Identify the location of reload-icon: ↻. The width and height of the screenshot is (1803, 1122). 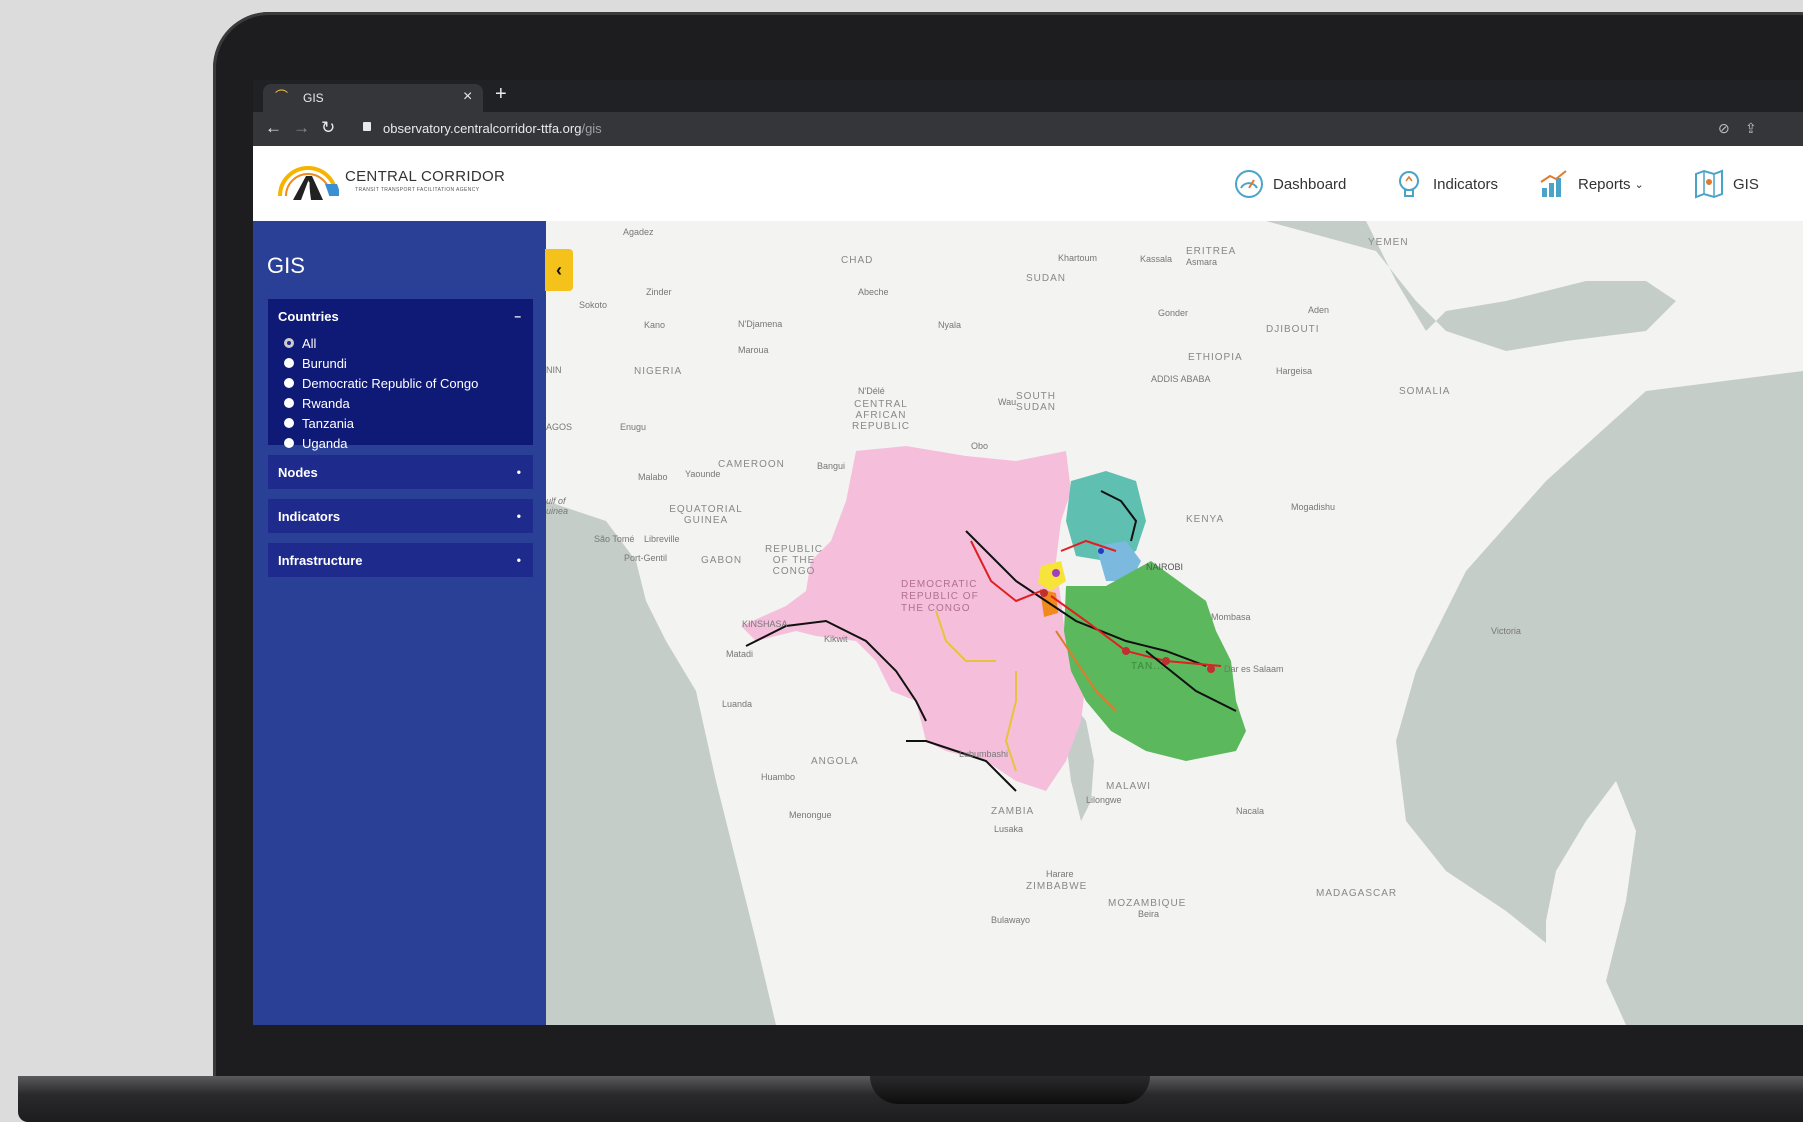
(328, 128).